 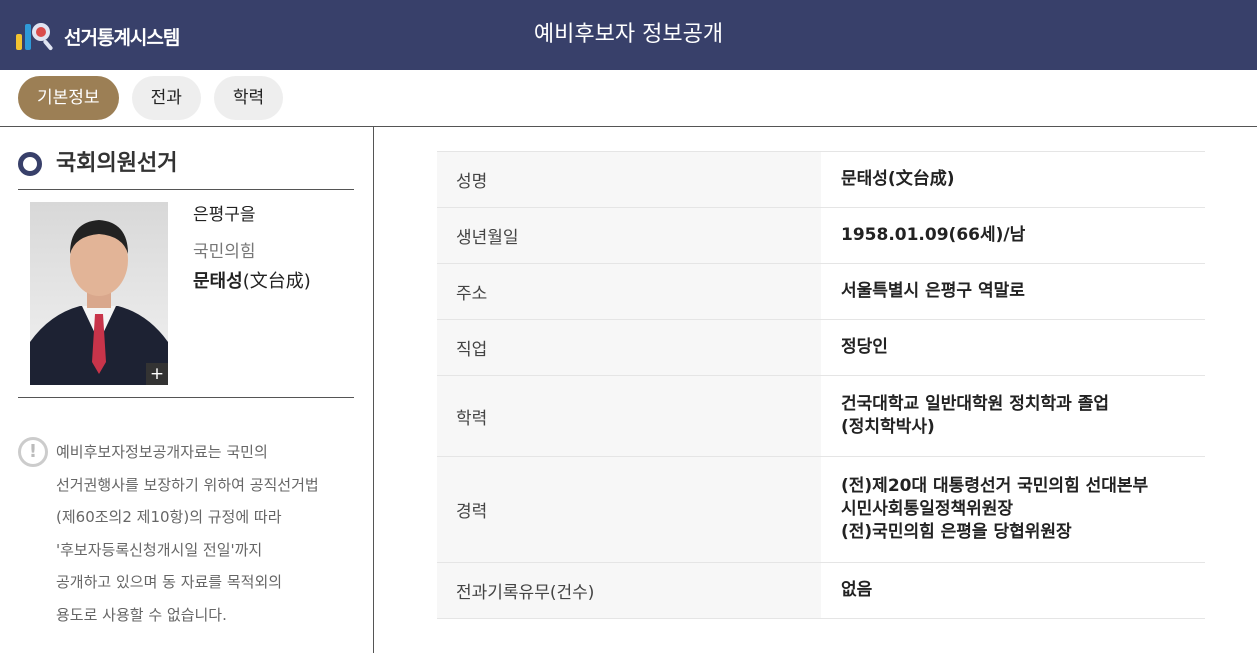 I want to click on candidate-party: 국민의힘, so click(x=224, y=252).